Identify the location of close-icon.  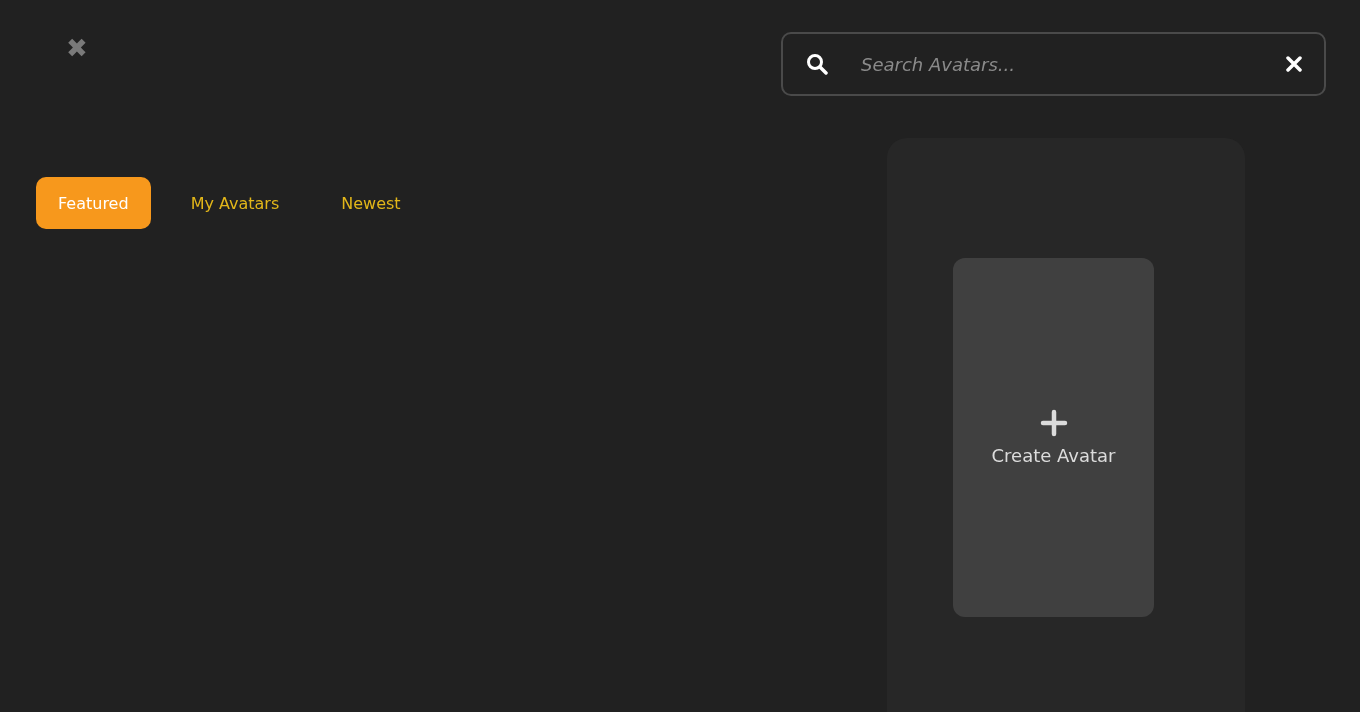
(1294, 64).